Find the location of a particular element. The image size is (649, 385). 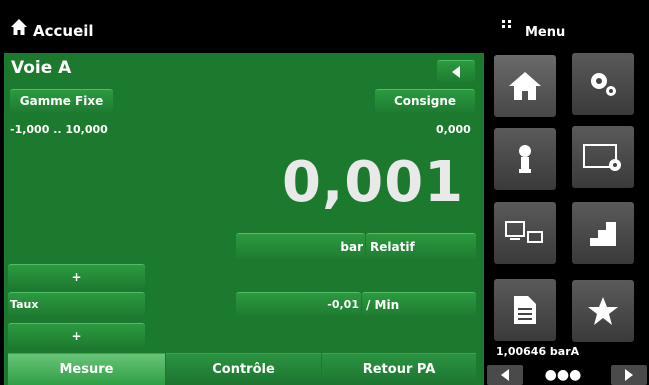

document-icon is located at coordinates (525, 310).